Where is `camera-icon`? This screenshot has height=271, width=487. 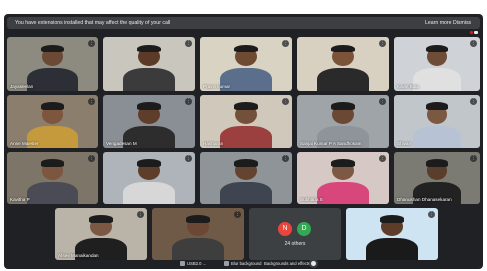 camera-icon is located at coordinates (182, 264).